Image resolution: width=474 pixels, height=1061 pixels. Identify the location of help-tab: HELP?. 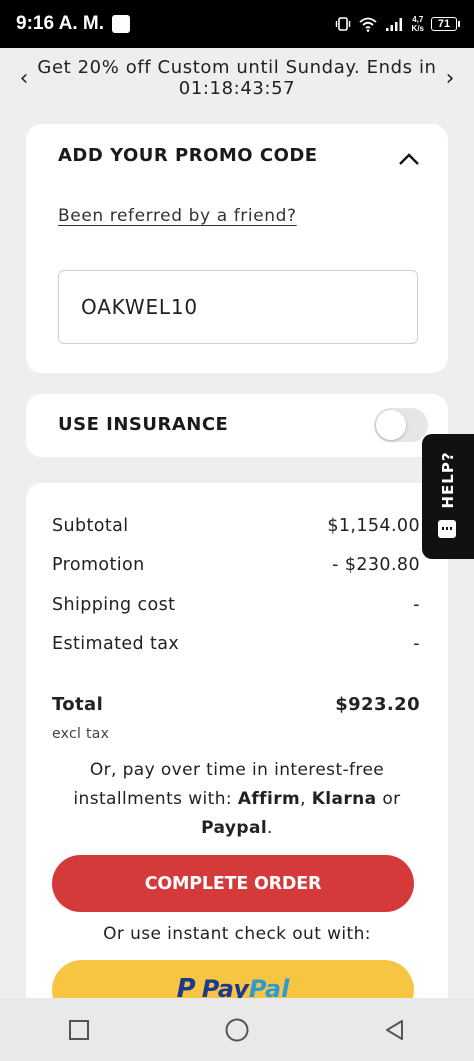
(448, 496).